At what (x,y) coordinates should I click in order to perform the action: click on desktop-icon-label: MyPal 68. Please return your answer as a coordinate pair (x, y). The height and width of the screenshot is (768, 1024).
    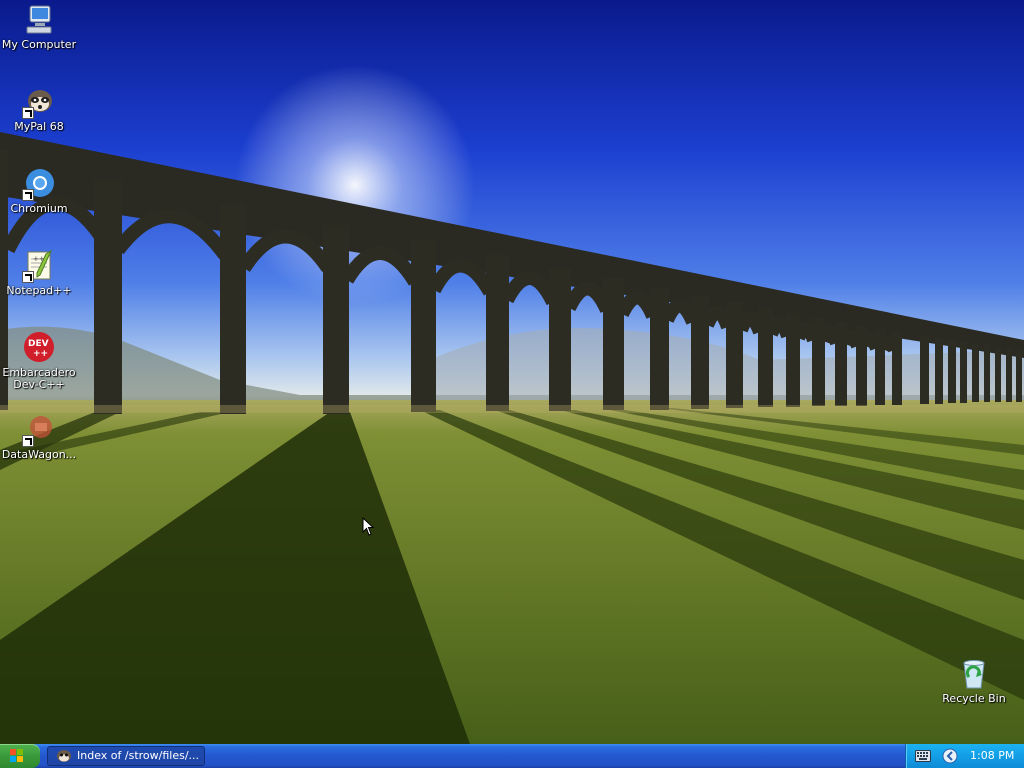
    Looking at the image, I should click on (39, 126).